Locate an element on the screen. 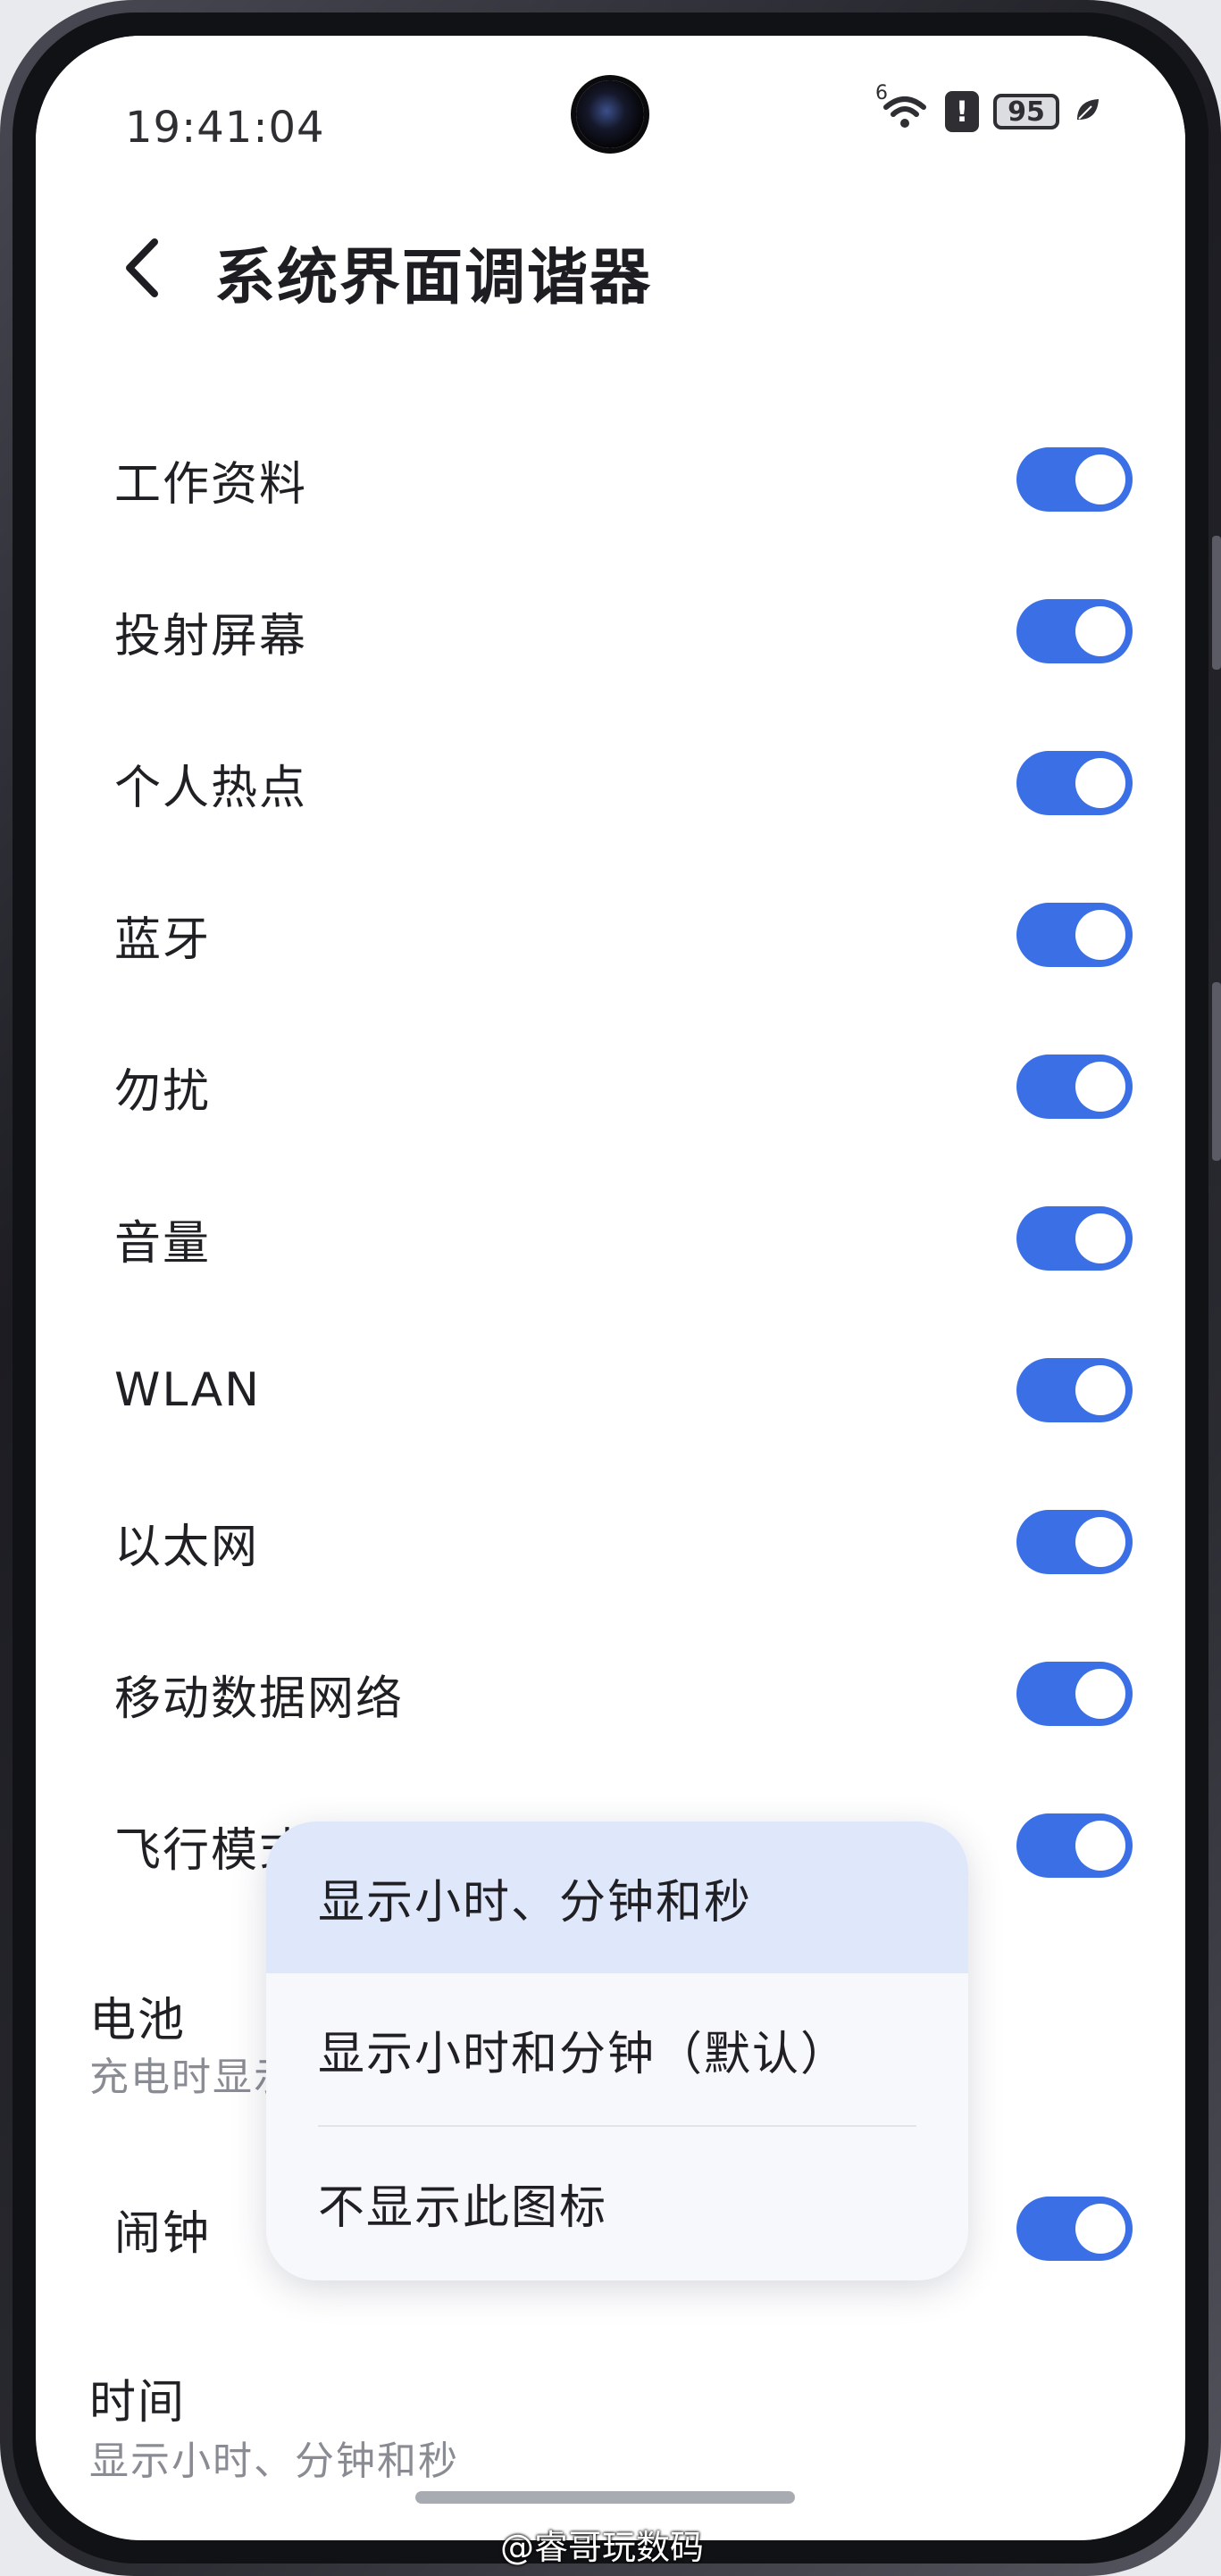 The height and width of the screenshot is (2576, 1221). toggle-row-hotspot: 个人热点 is located at coordinates (623, 783).